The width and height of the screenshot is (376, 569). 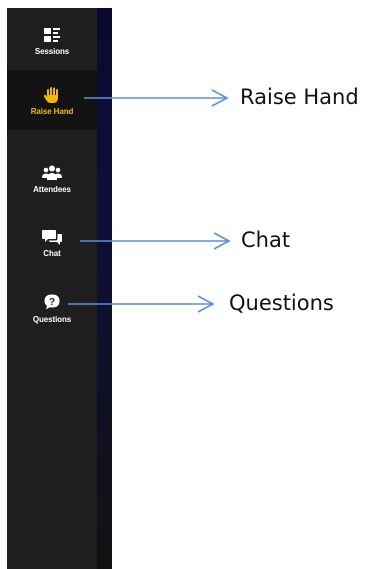 What do you see at coordinates (155, 241) in the screenshot?
I see `arrow-chat` at bounding box center [155, 241].